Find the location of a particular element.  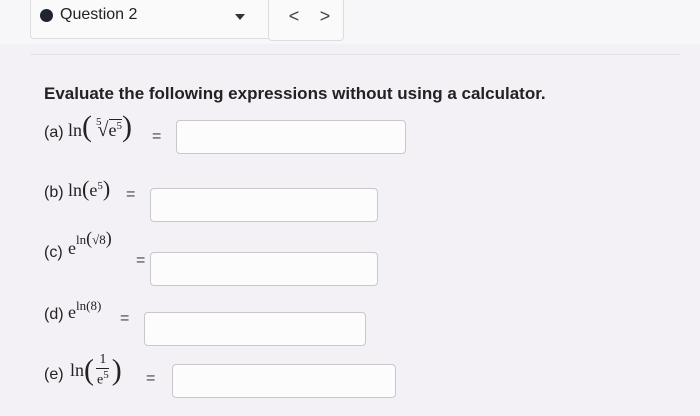

part-a-answer-field is located at coordinates (291, 137).